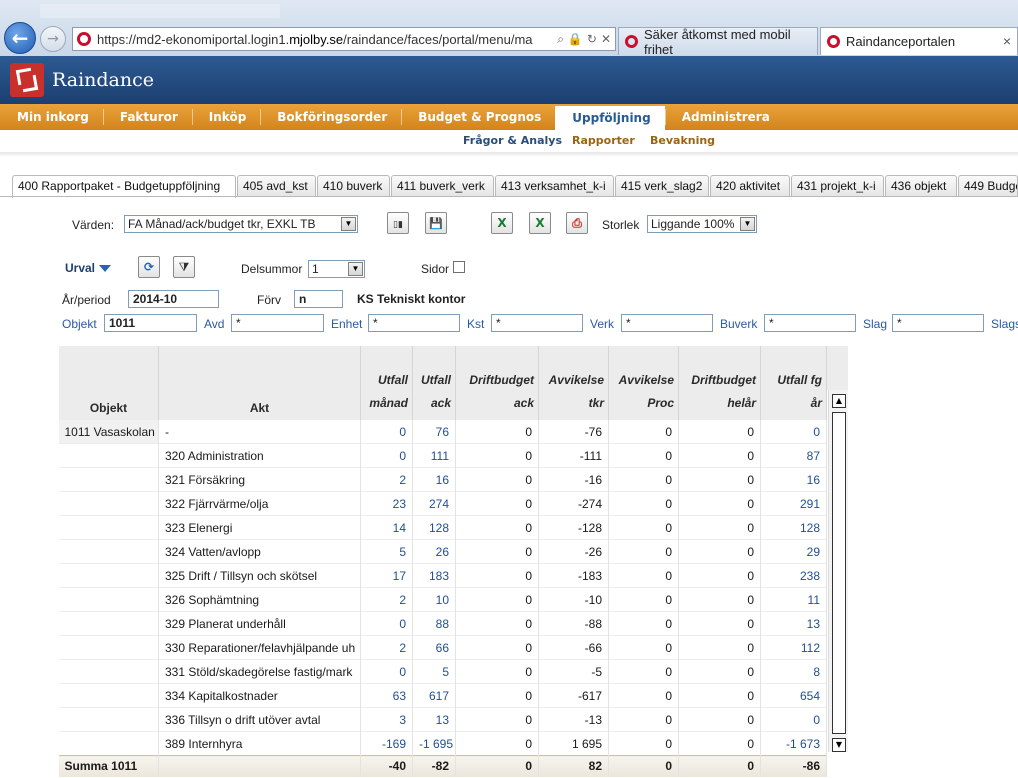 The image size is (1018, 778). I want to click on slag-input: *, so click(938, 323).